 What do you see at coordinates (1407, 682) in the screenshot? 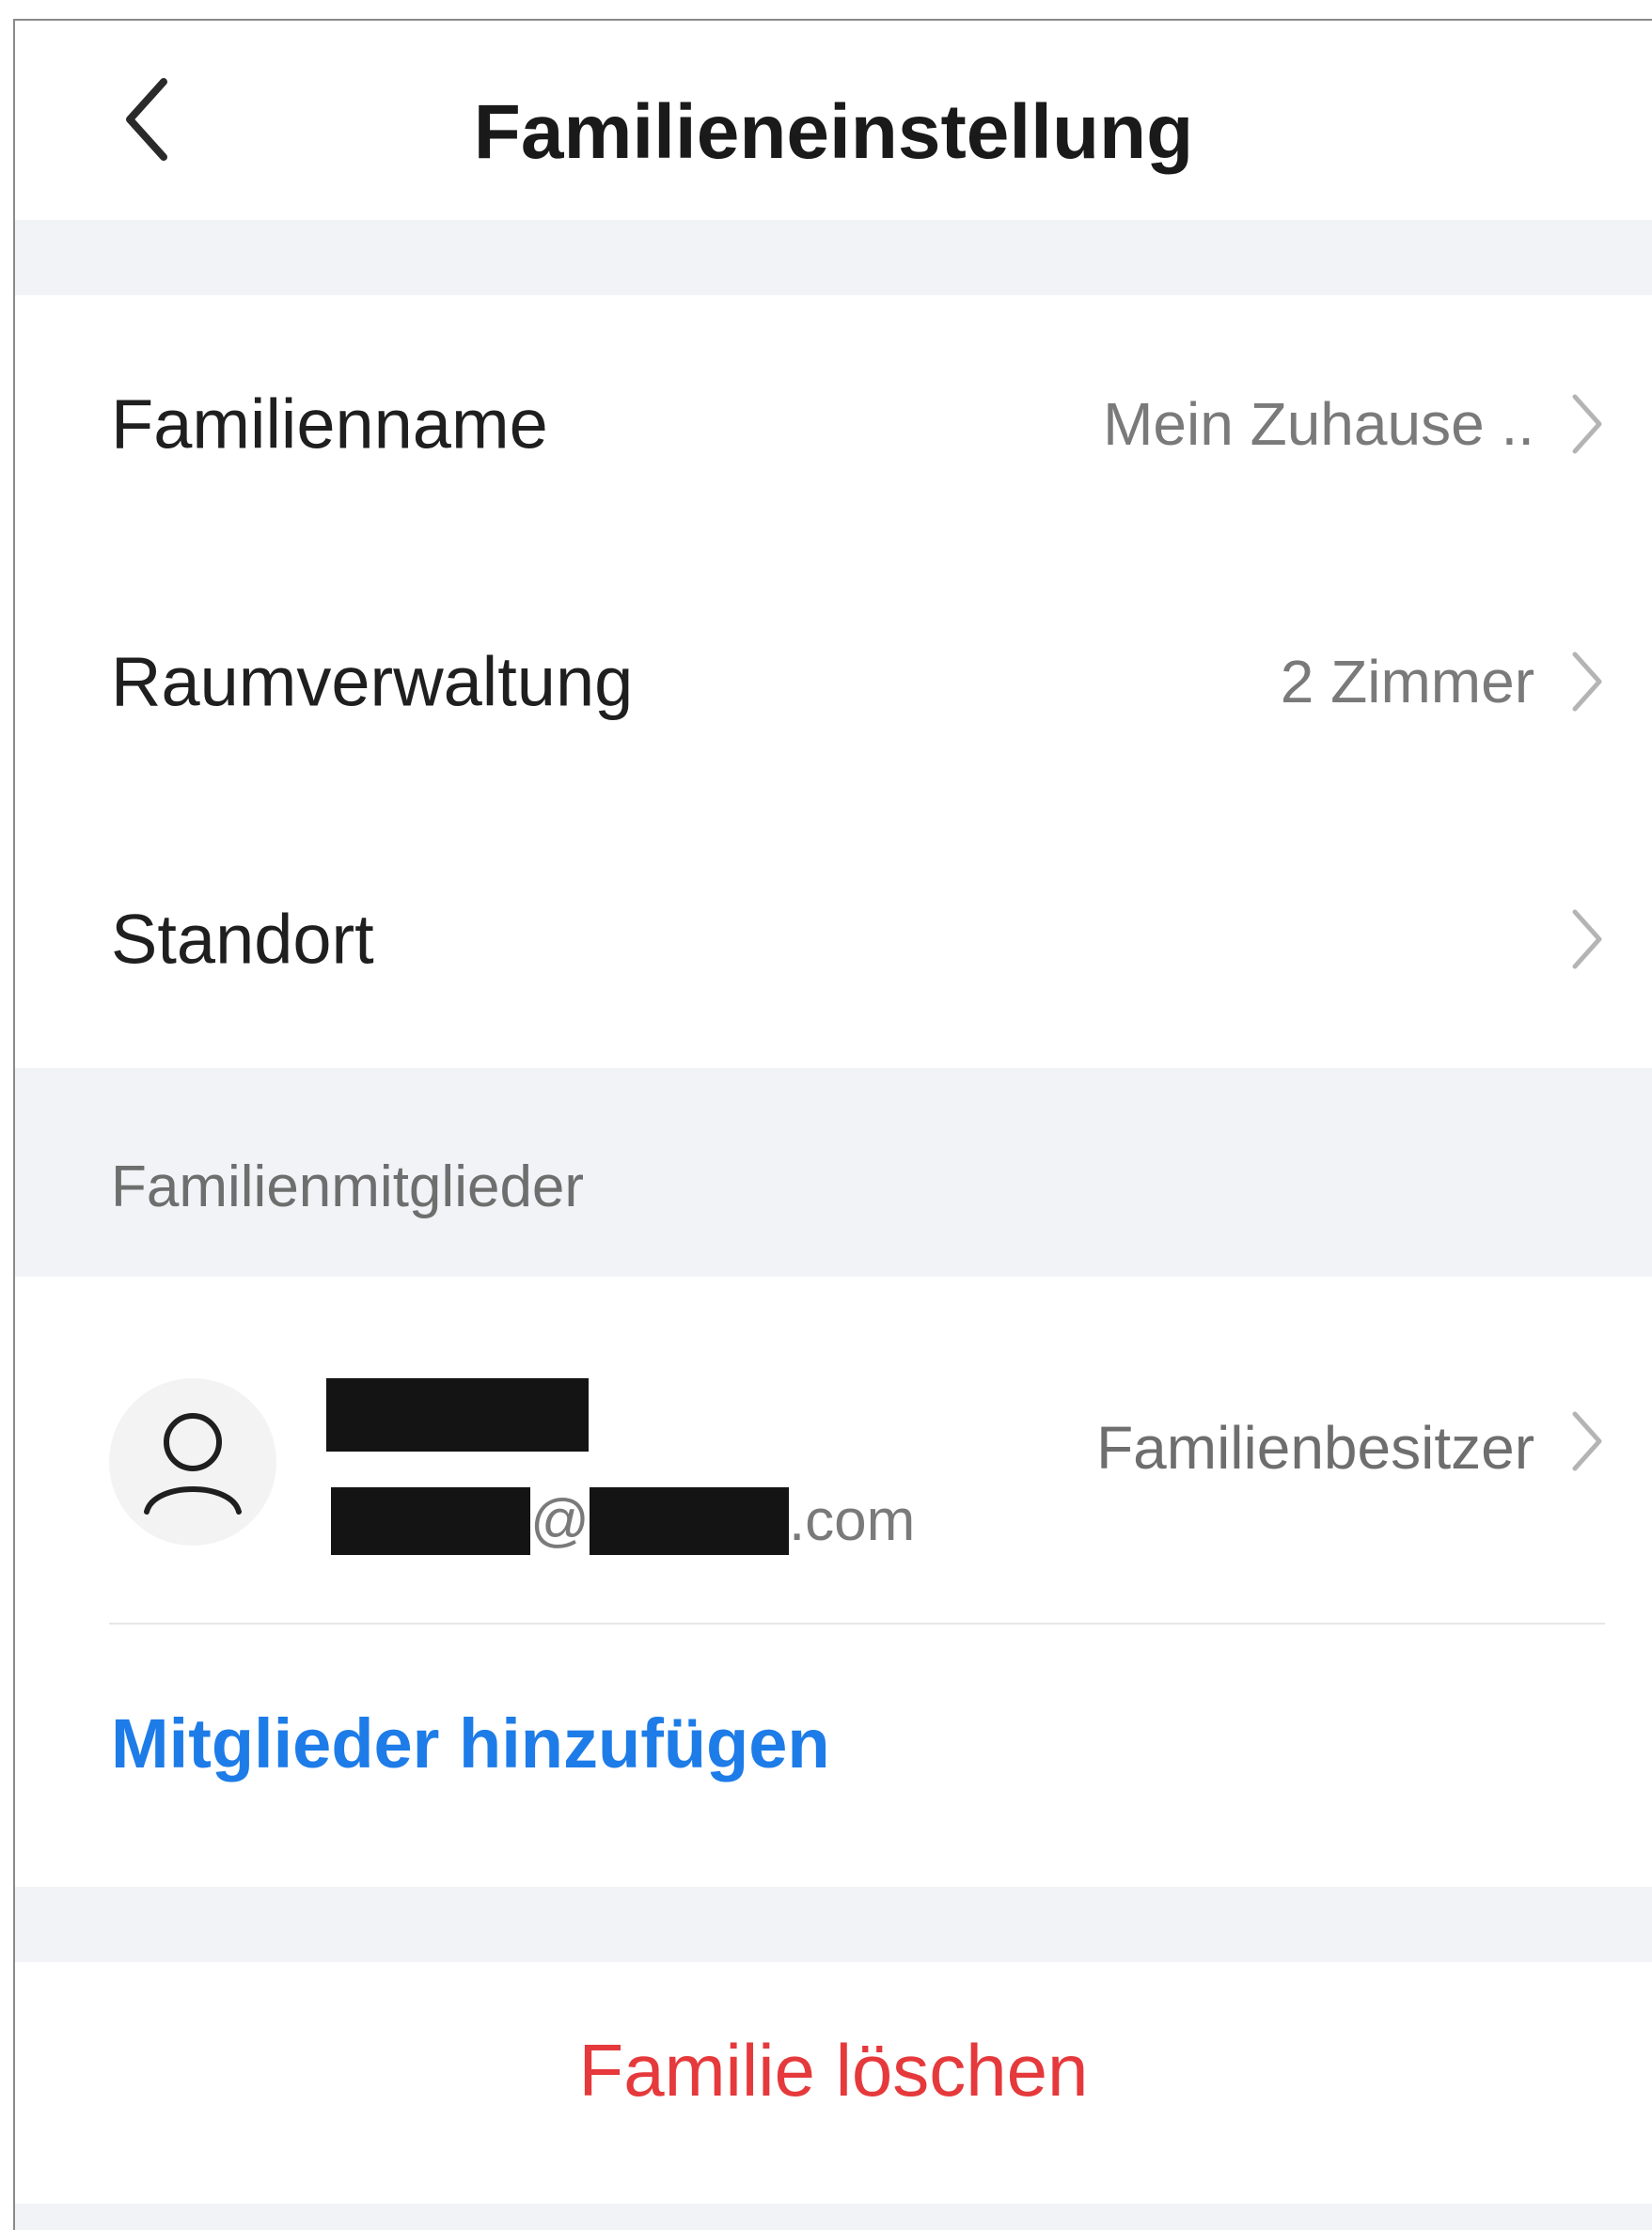
I see `room-count-value: 2 Zimmer` at bounding box center [1407, 682].